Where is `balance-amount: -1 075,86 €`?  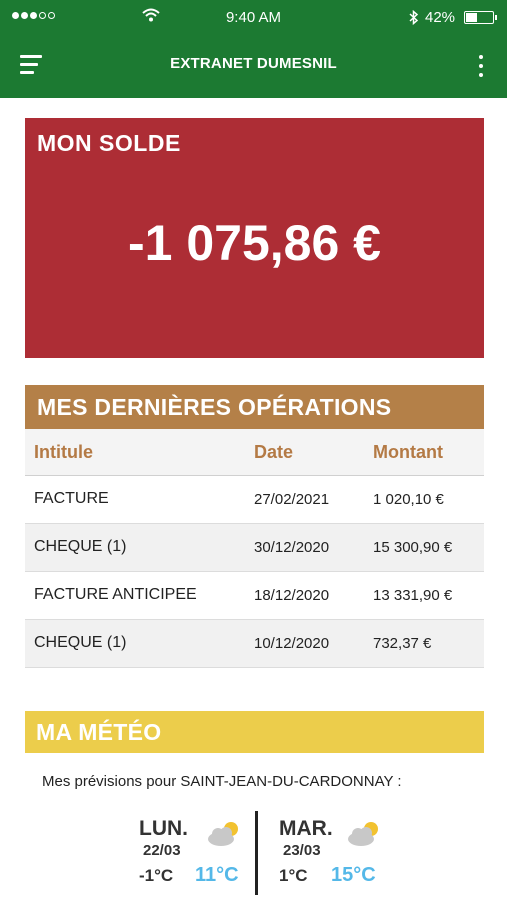
balance-amount: -1 075,86 € is located at coordinates (254, 243).